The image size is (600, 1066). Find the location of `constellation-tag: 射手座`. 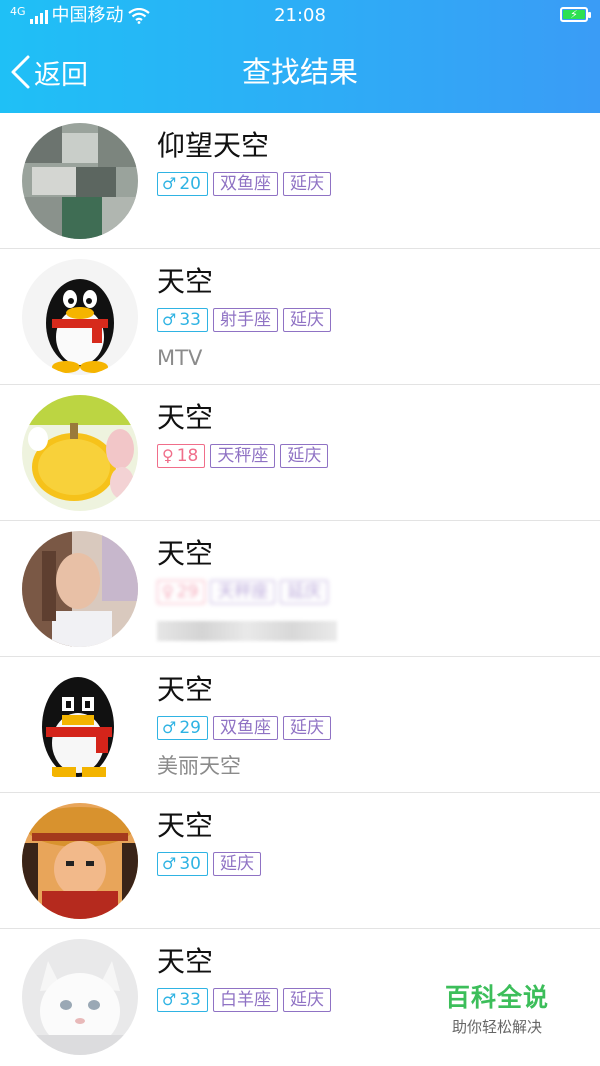

constellation-tag: 射手座 is located at coordinates (245, 320).